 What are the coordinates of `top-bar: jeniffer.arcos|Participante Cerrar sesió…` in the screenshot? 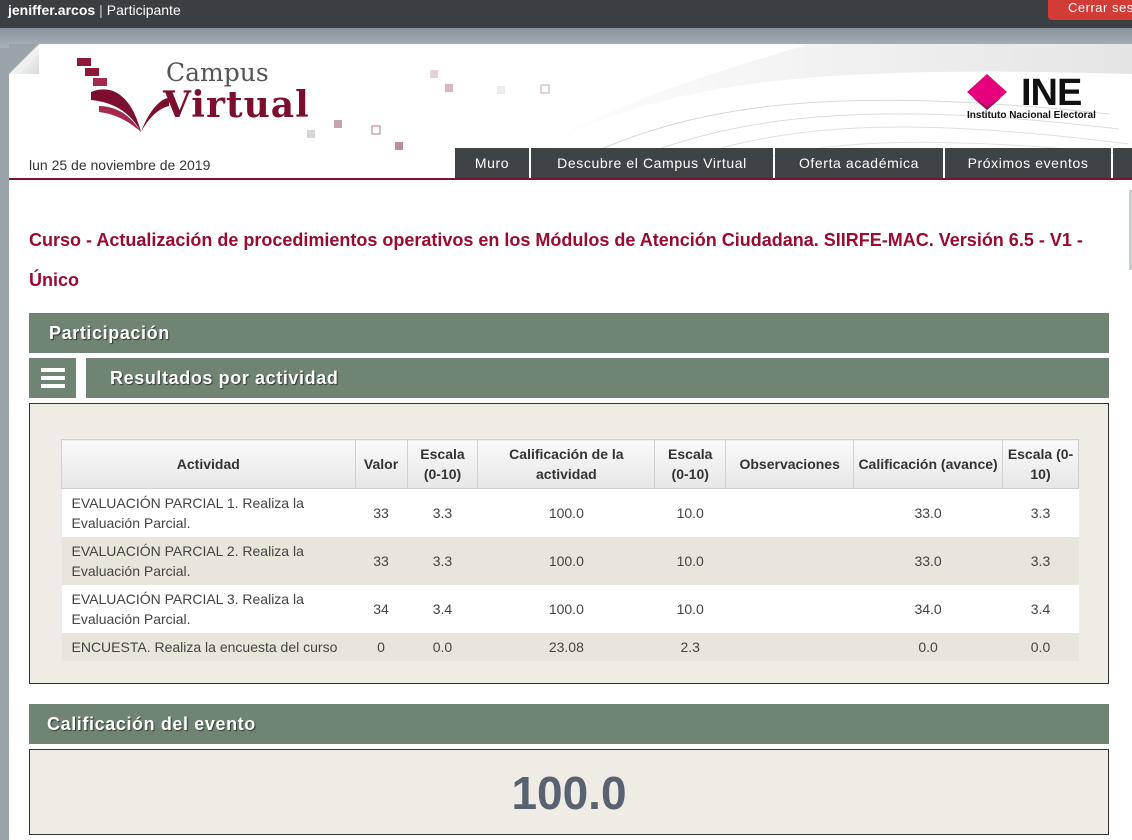 It's located at (566, 14).